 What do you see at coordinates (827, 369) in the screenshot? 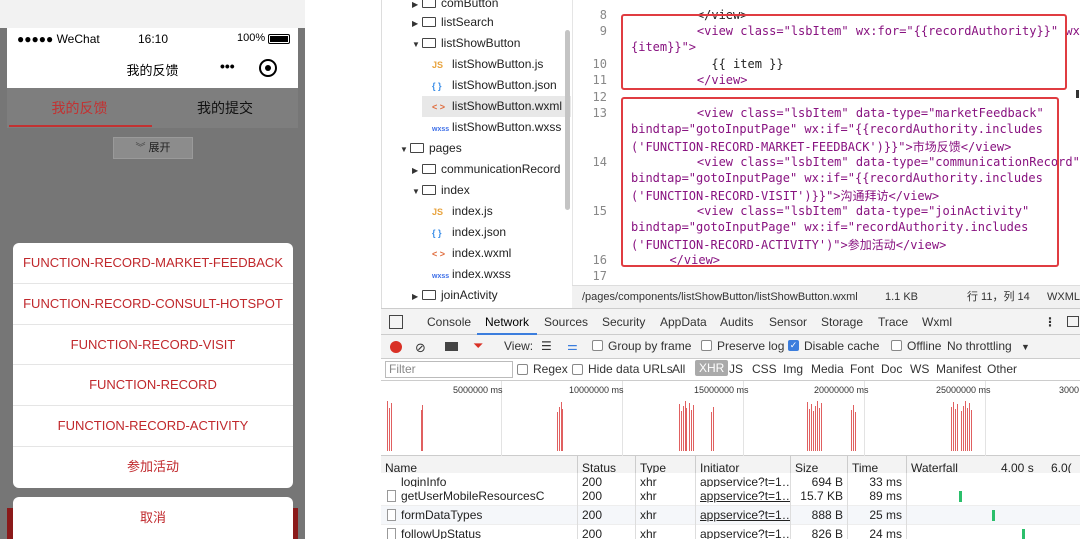
I see `type-filter-media: Media` at bounding box center [827, 369].